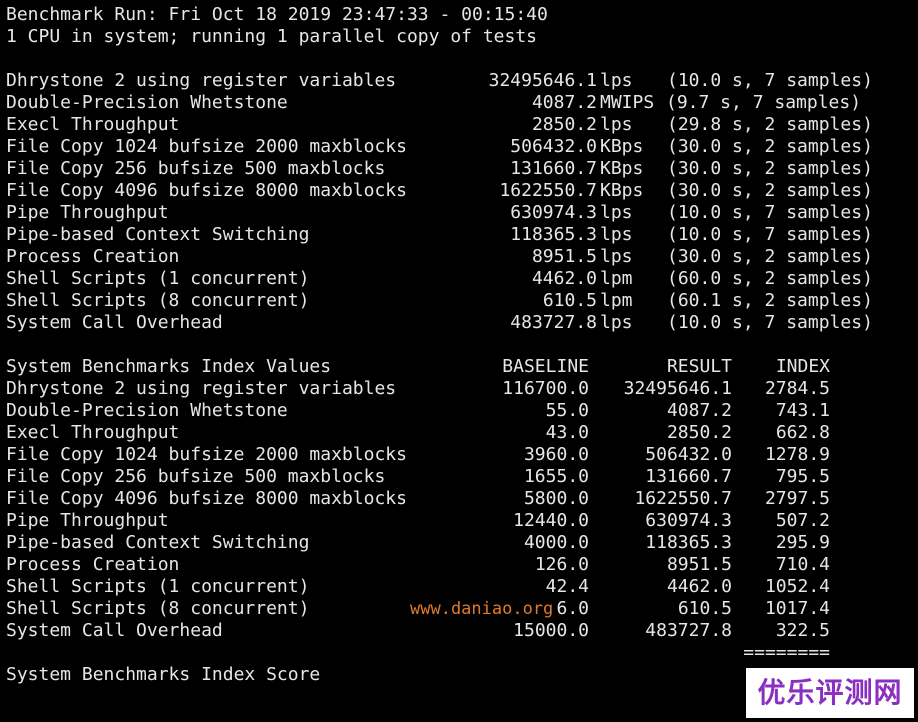 This screenshot has height=722, width=918. Describe the element at coordinates (147, 102) in the screenshot. I see `result-name: Double-Precision Whetstone` at that location.